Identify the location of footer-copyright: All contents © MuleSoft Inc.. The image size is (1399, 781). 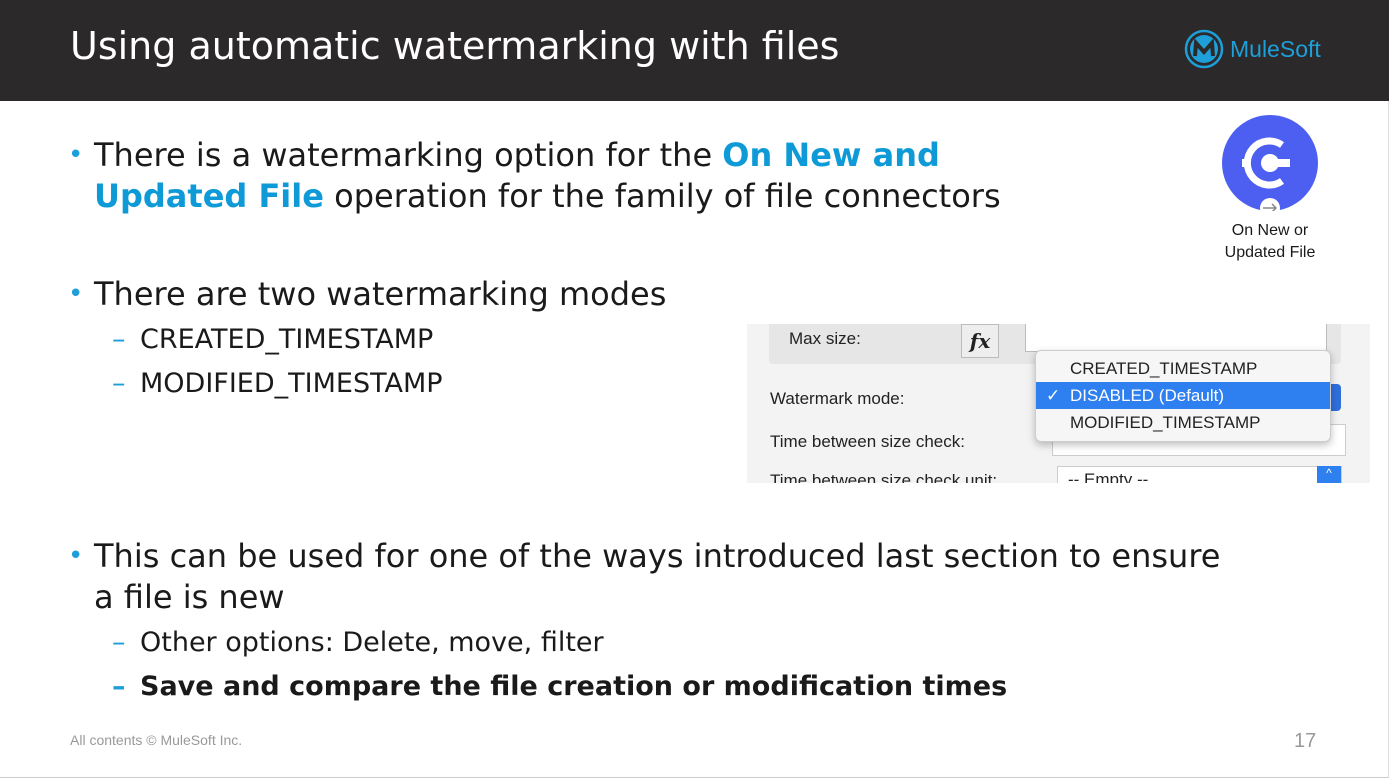
(156, 740).